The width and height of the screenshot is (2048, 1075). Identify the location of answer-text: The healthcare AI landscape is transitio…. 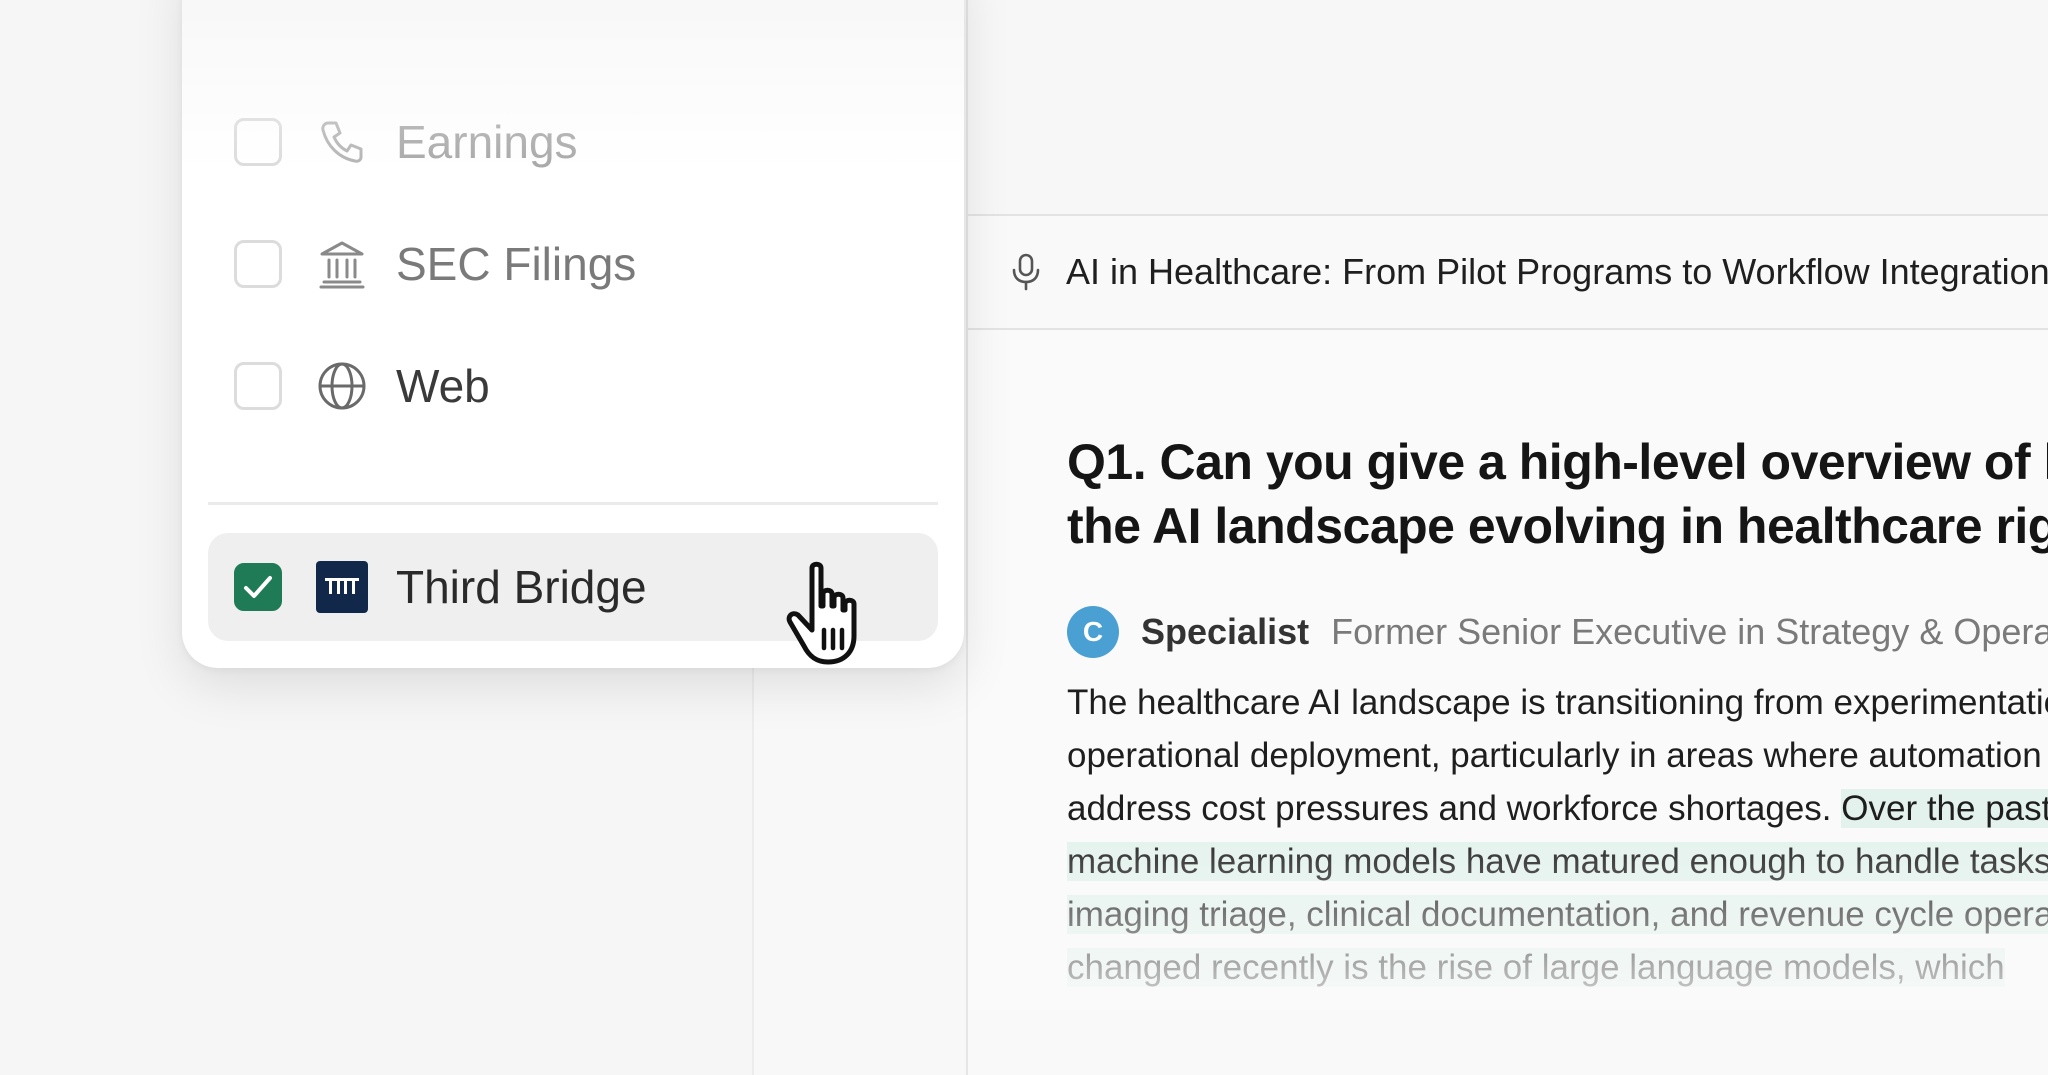
(1557, 835).